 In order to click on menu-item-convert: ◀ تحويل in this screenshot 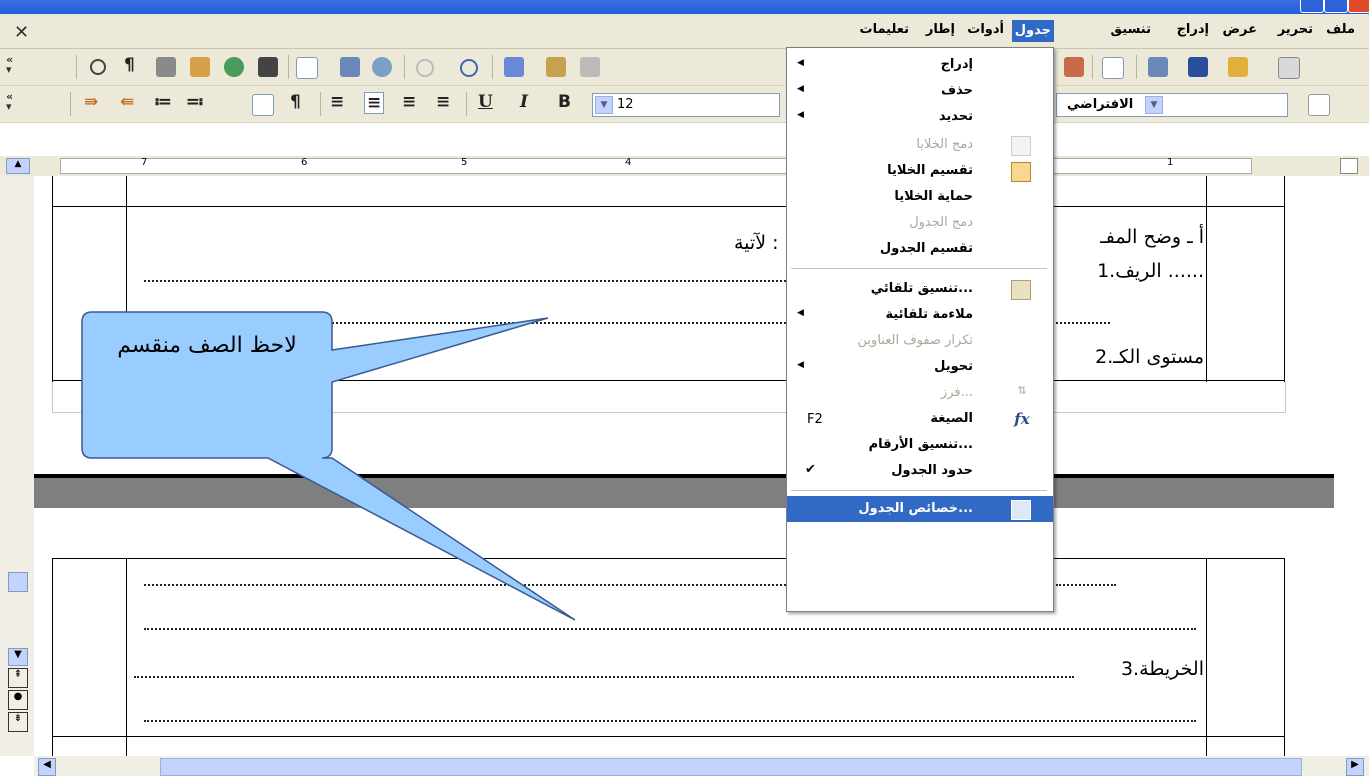, I will do `click(920, 367)`.